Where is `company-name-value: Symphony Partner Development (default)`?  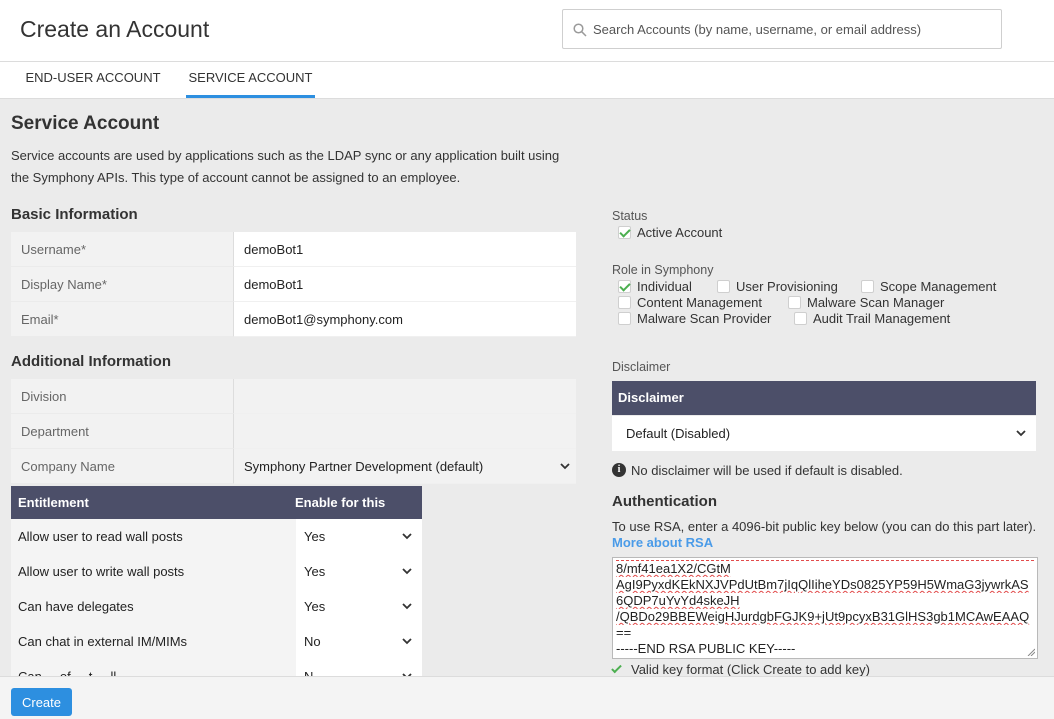
company-name-value: Symphony Partner Development (default) is located at coordinates (364, 466).